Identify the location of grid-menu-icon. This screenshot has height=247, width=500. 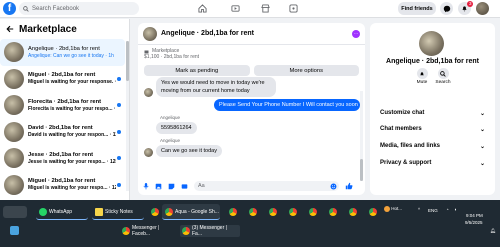
(293, 8).